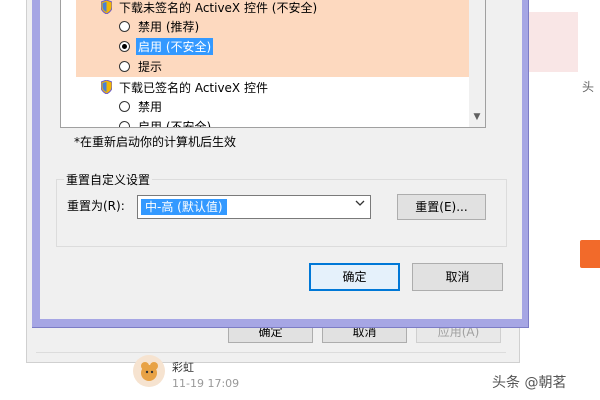 The image size is (600, 400). What do you see at coordinates (590, 254) in the screenshot?
I see `background-orange-tab` at bounding box center [590, 254].